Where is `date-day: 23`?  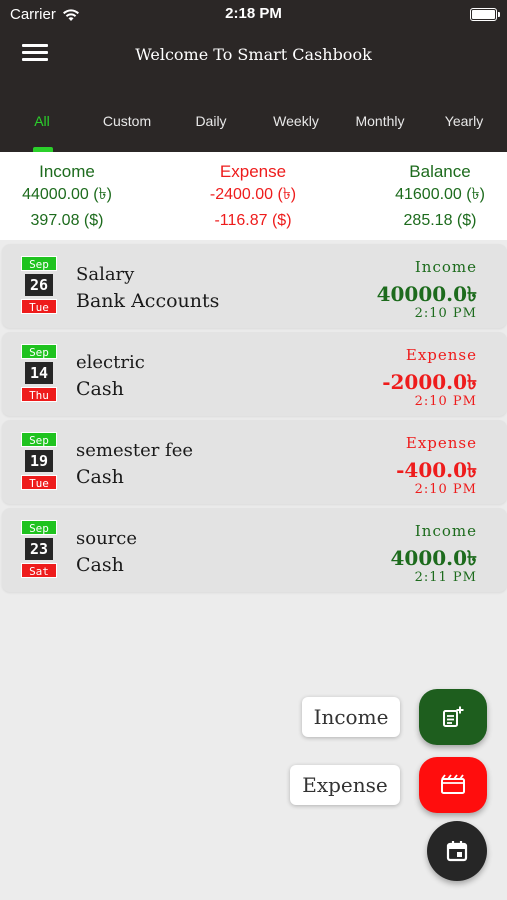
date-day: 23 is located at coordinates (39, 549).